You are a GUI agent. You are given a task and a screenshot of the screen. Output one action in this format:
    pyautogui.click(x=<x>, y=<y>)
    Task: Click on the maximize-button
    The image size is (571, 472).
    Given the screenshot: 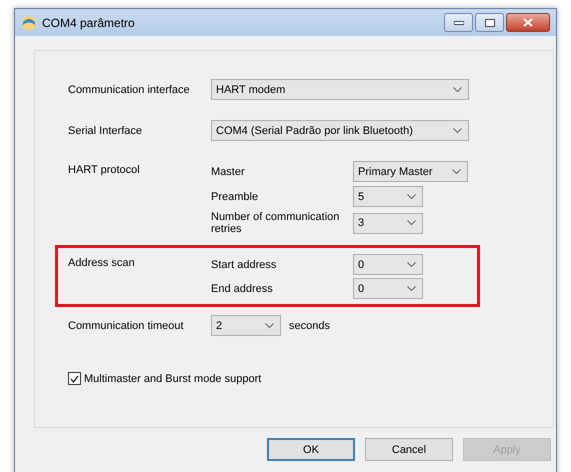 What is the action you would take?
    pyautogui.click(x=489, y=22)
    